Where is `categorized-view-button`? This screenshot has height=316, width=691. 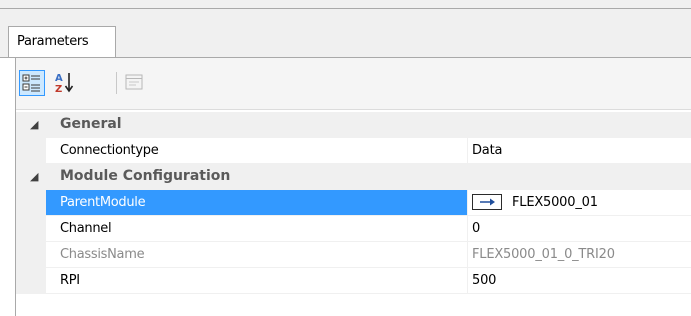 categorized-view-button is located at coordinates (32, 83).